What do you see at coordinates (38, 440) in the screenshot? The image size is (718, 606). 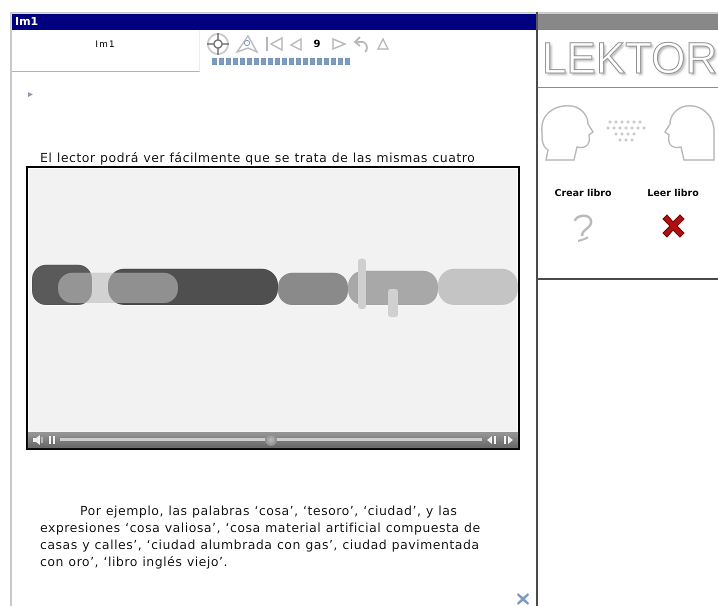 I see `volume-icon` at bounding box center [38, 440].